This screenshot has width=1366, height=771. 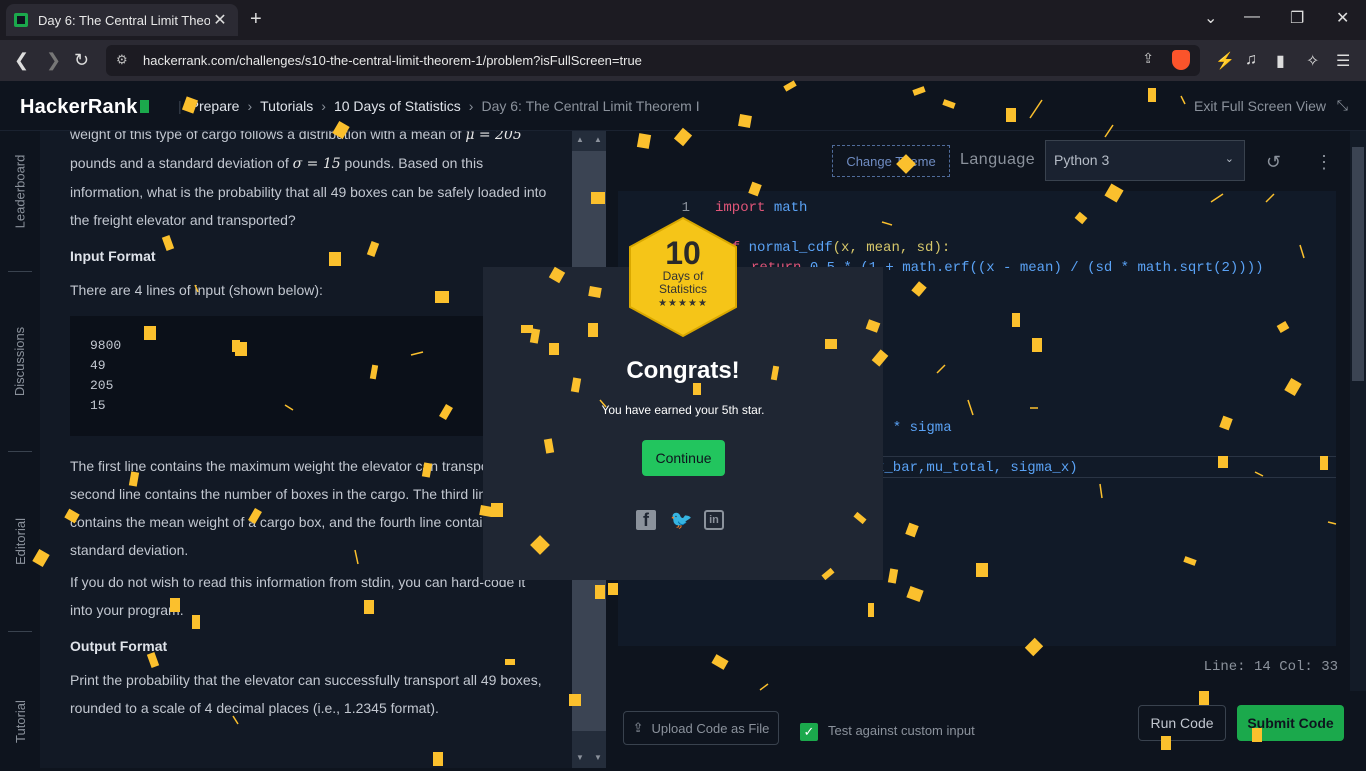 What do you see at coordinates (1290, 723) in the screenshot?
I see `submit-code-button: Submit Code` at bounding box center [1290, 723].